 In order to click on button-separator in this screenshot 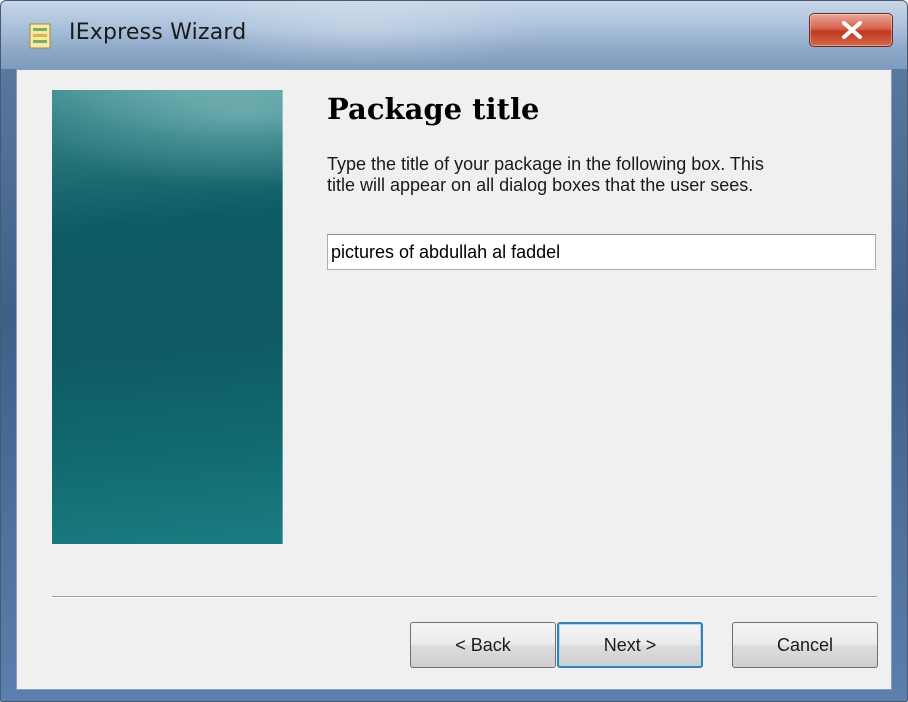, I will do `click(464, 597)`.